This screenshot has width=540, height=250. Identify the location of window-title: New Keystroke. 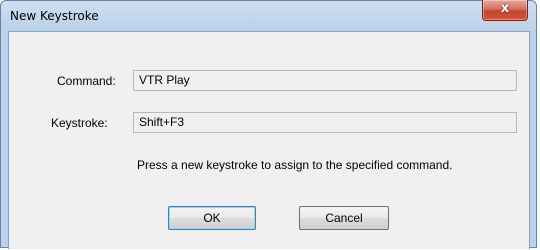
(54, 16).